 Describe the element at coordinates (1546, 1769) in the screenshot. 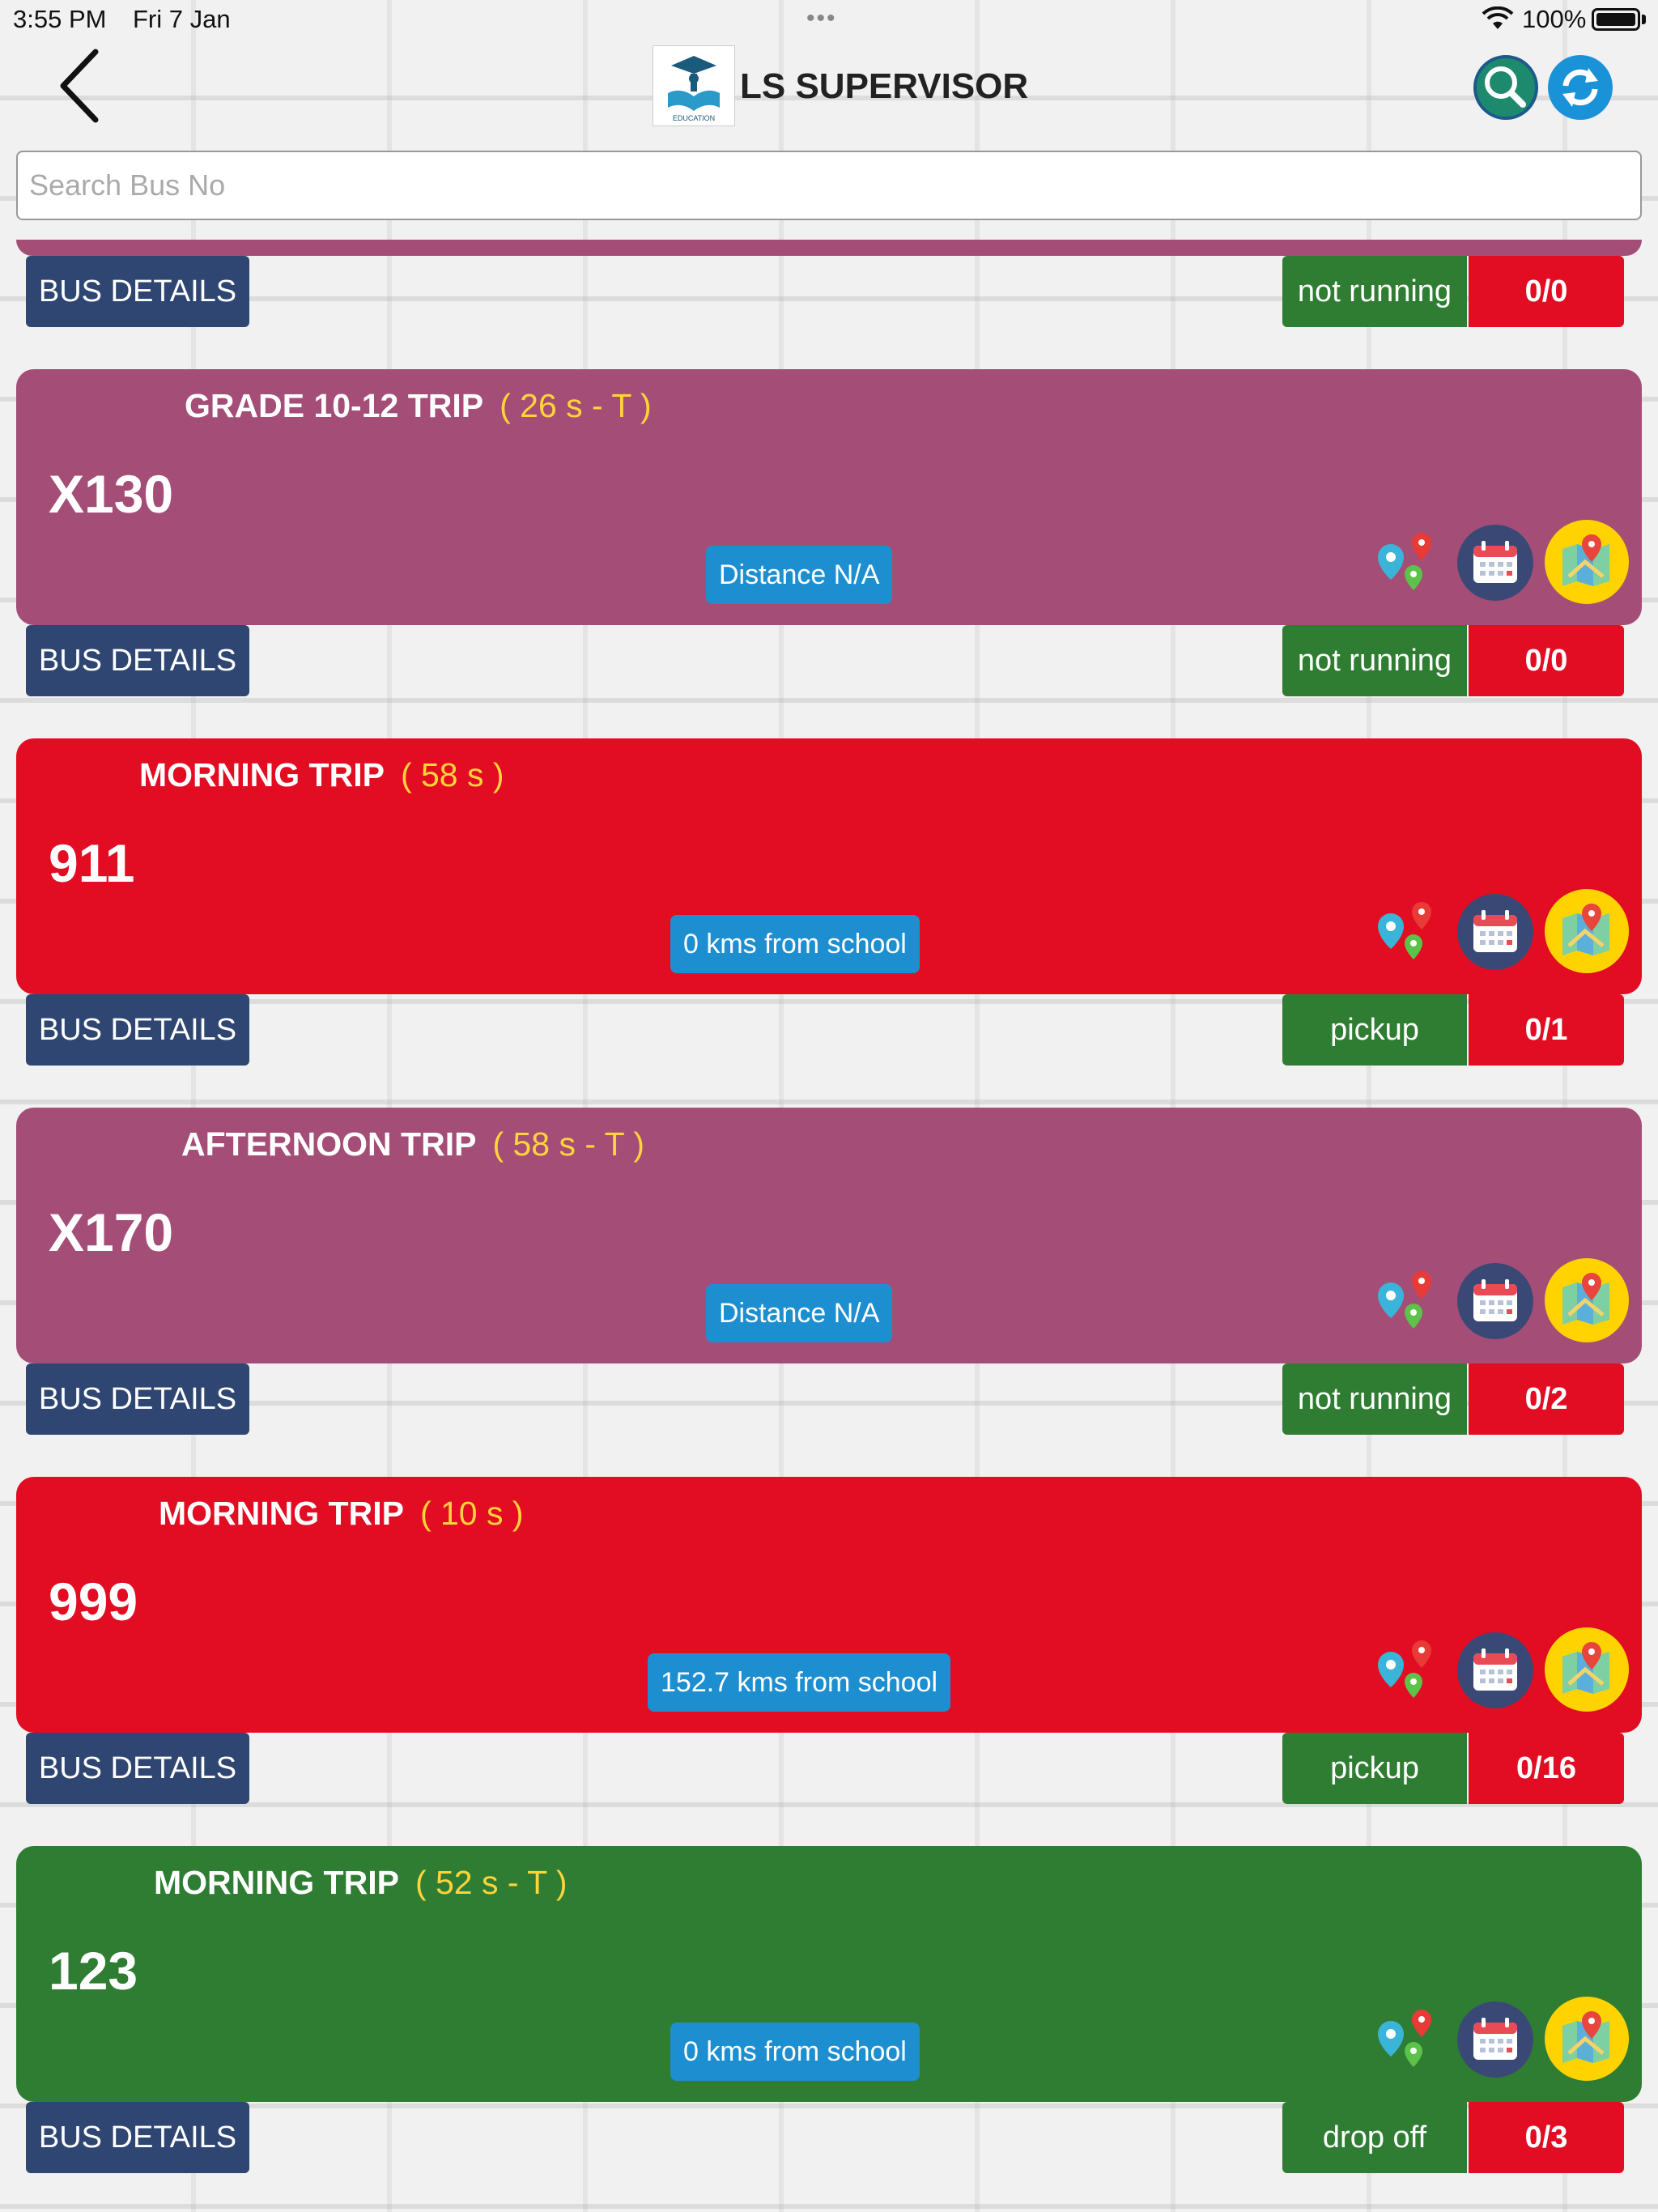

I see `student-count-badge: 0/16` at that location.